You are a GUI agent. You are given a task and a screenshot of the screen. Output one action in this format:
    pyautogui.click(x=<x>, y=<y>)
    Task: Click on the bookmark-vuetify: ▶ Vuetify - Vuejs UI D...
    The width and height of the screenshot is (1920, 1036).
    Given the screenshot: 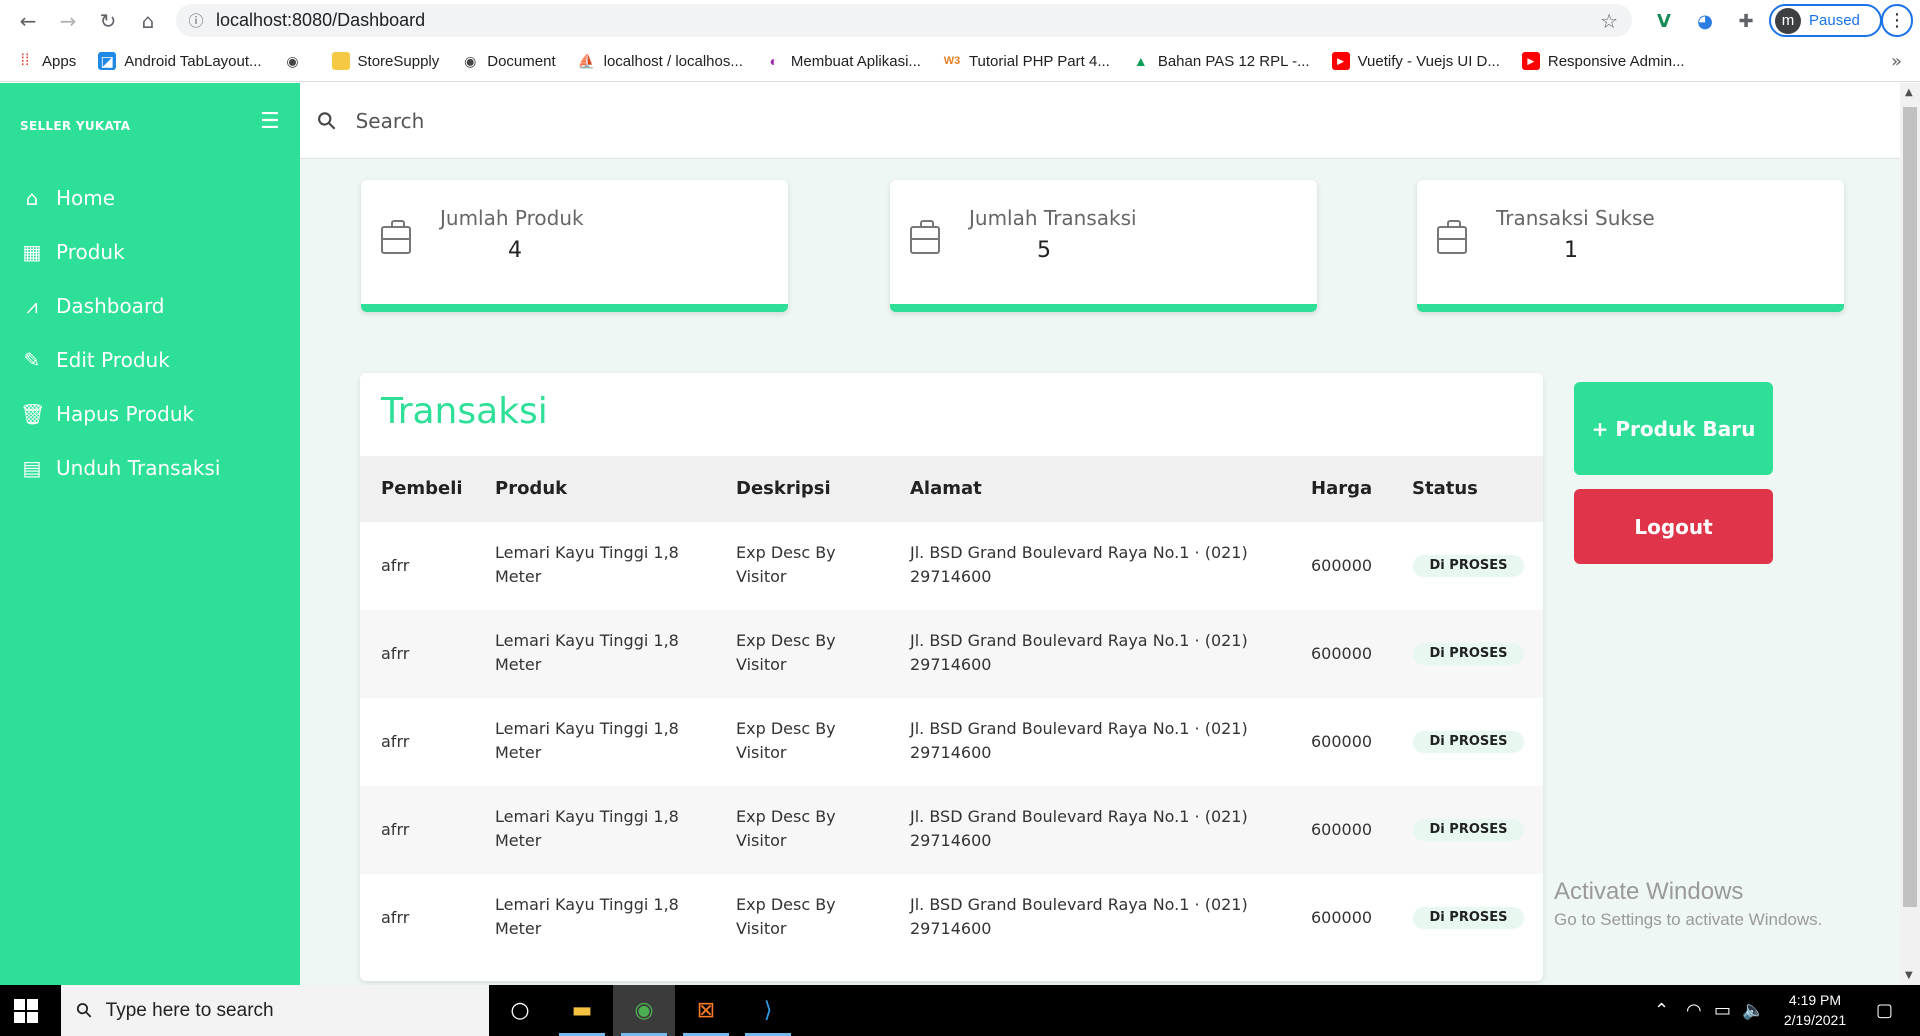 What is the action you would take?
    pyautogui.click(x=1415, y=61)
    